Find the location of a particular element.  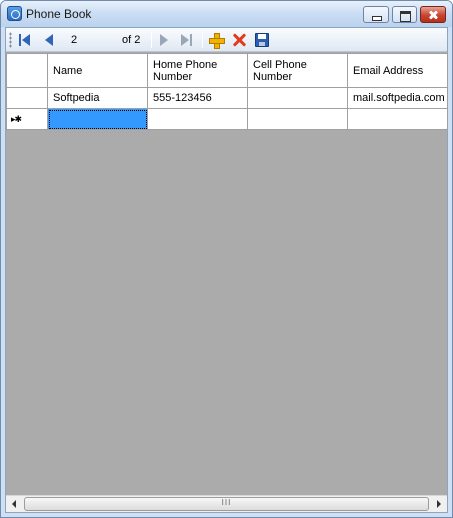

maximize-button is located at coordinates (404, 14).